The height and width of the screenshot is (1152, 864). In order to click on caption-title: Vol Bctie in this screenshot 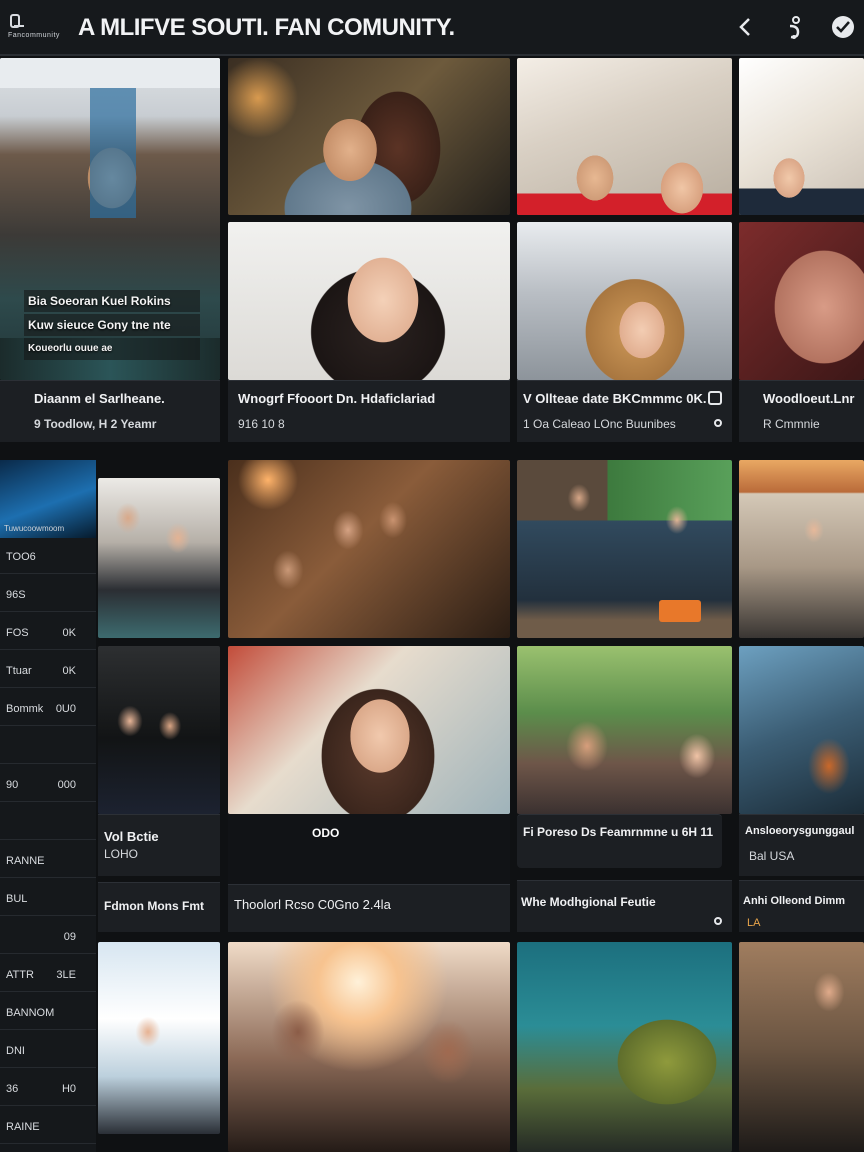, I will do `click(131, 836)`.